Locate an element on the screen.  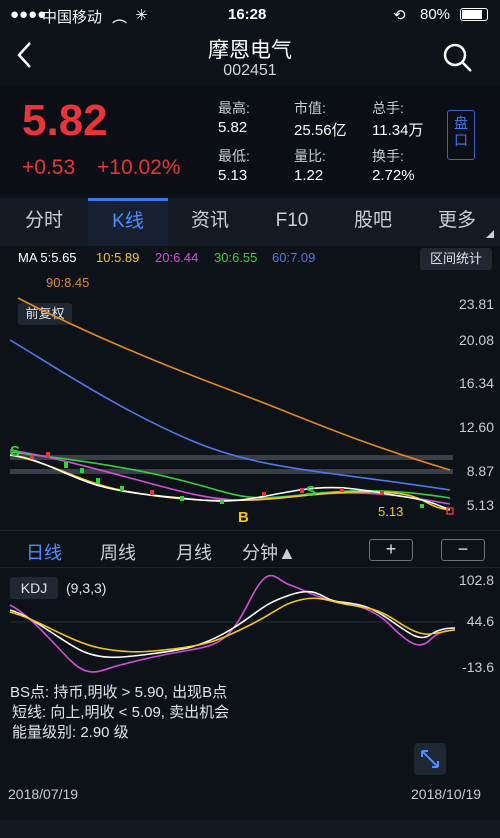
stat-value: 1.22 is located at coordinates (309, 175).